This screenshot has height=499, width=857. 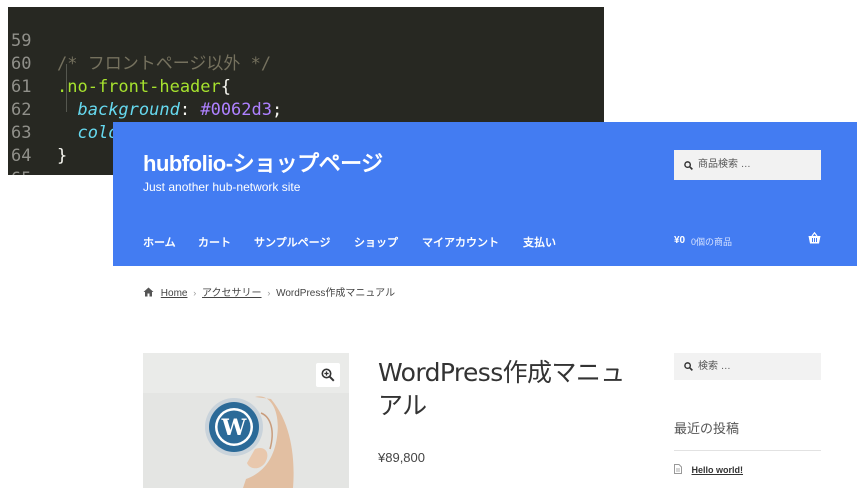 I want to click on code-line: 61 background: #0062d3;, so click(x=306, y=86).